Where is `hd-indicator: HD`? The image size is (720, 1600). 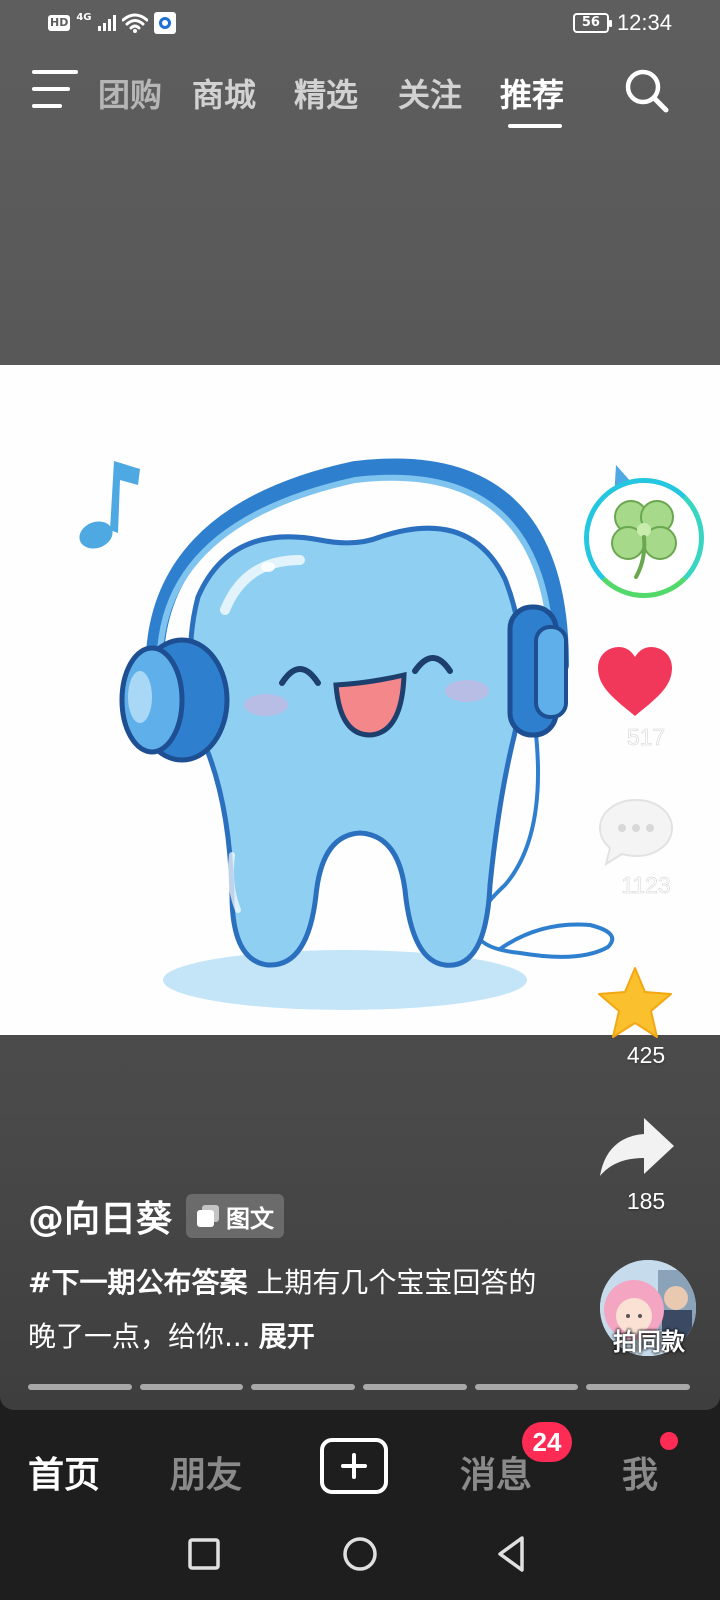 hd-indicator: HD is located at coordinates (59, 23).